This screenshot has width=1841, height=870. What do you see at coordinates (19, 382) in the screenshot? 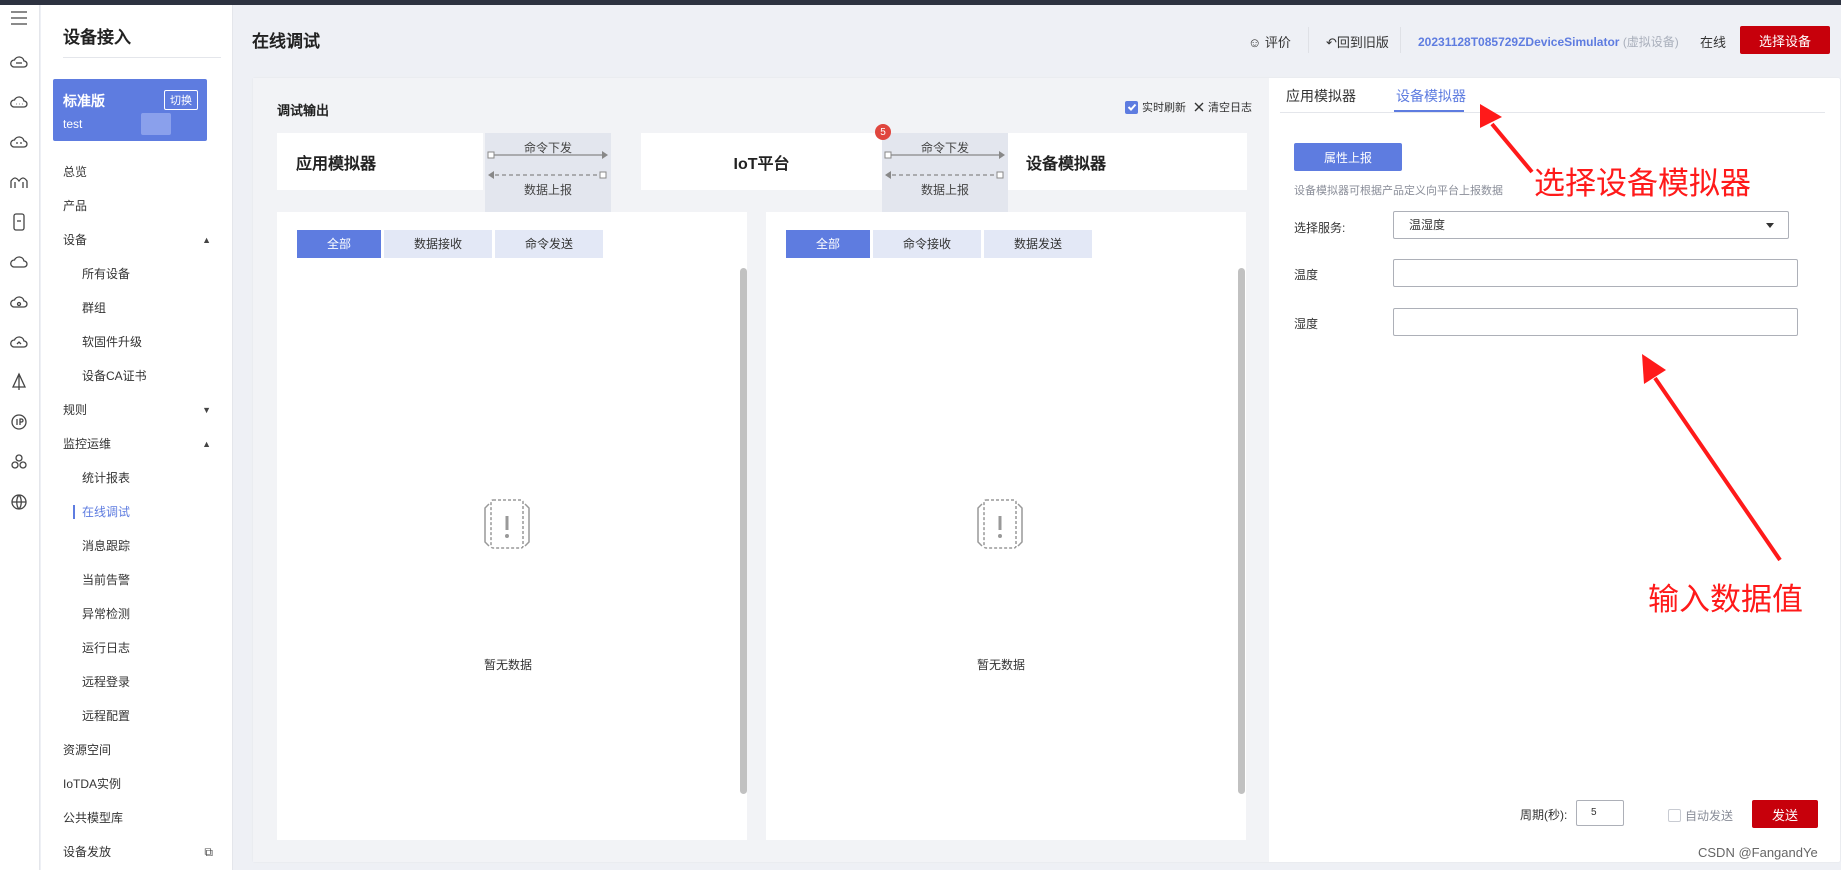
I see `sail-icon` at bounding box center [19, 382].